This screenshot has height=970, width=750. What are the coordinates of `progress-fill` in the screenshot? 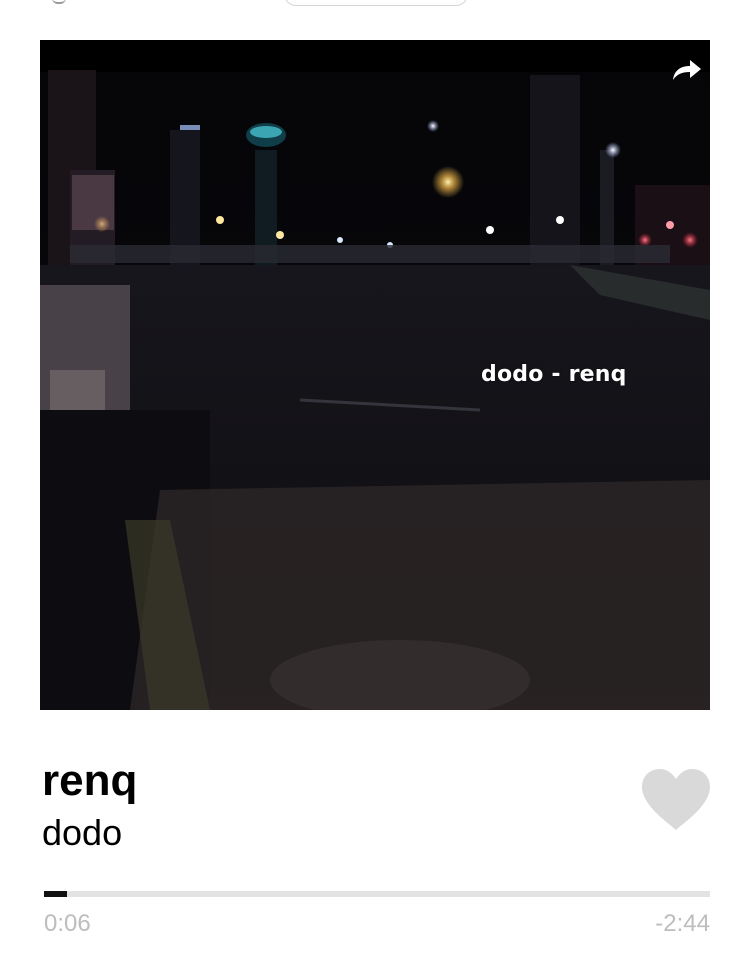 It's located at (55, 894).